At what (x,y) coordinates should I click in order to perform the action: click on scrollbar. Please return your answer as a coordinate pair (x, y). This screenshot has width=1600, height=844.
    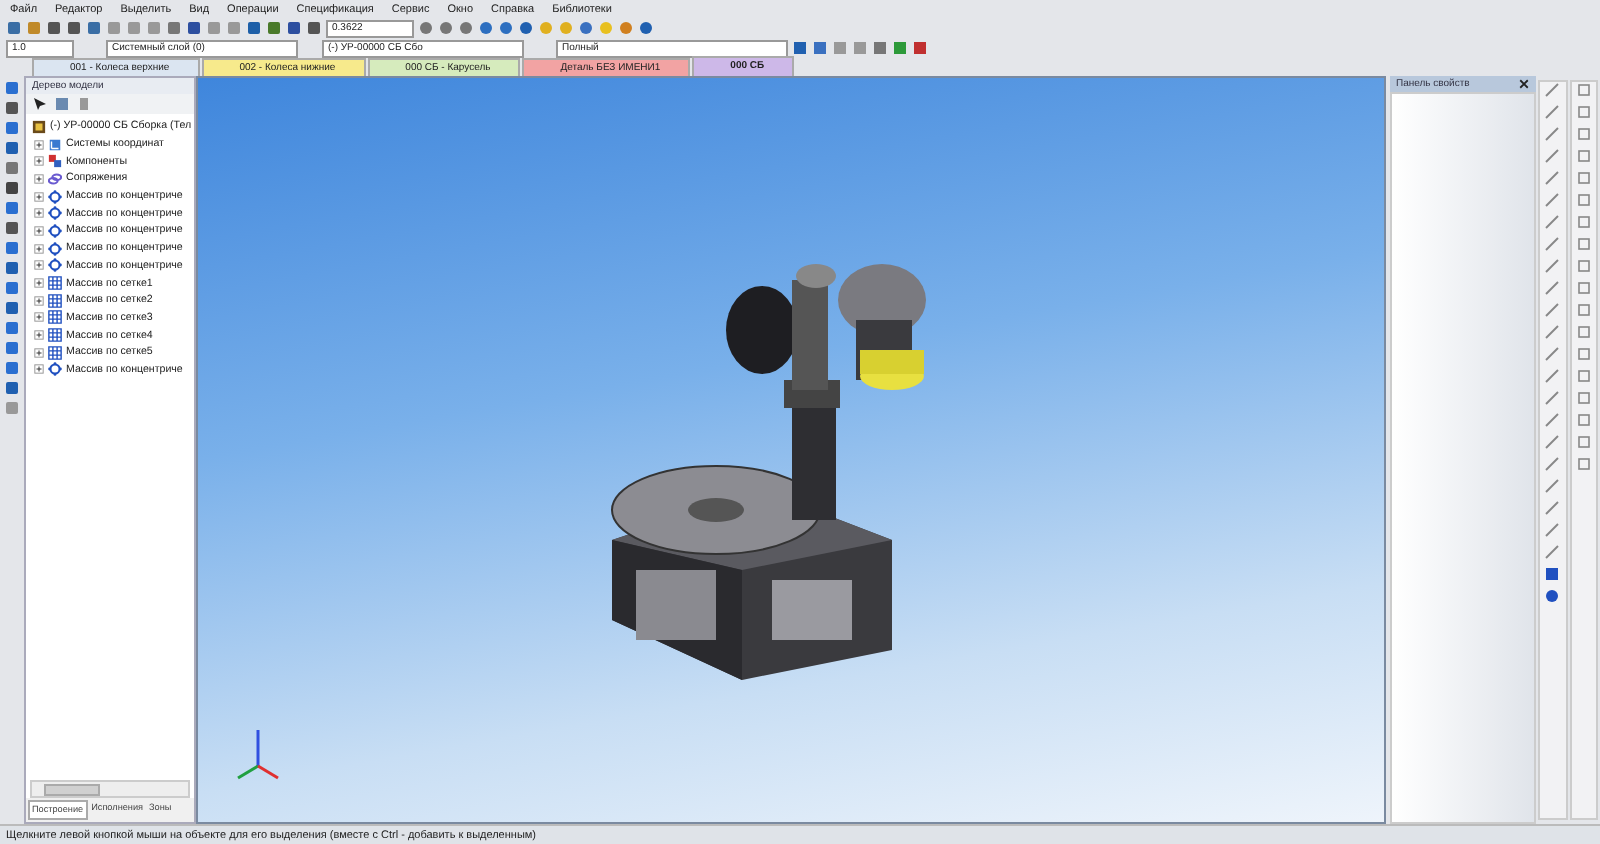
    Looking at the image, I should click on (110, 789).